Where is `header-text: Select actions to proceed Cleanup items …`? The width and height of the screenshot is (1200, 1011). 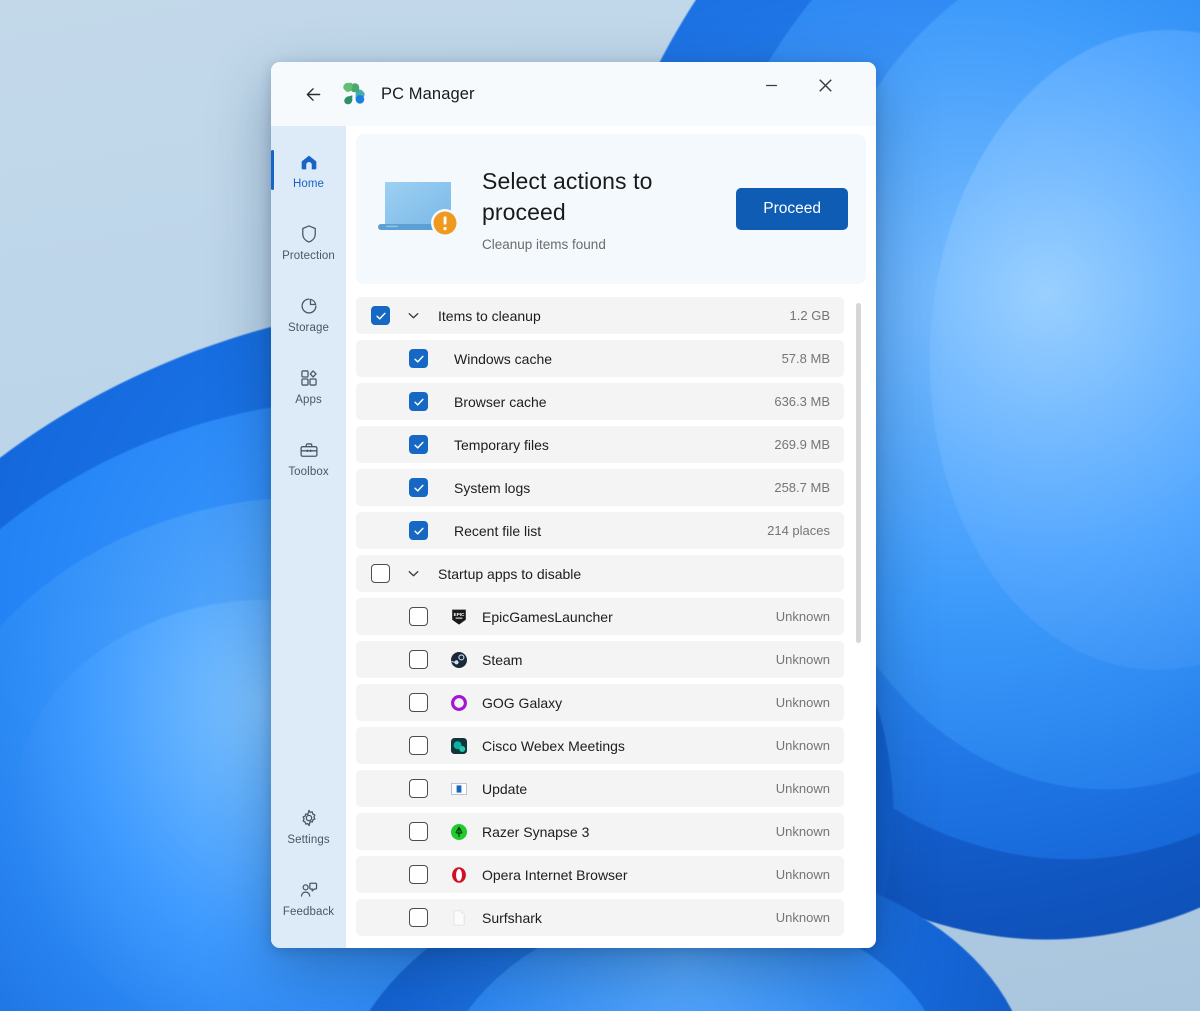
header-text: Select actions to proceed Cleanup items … is located at coordinates (602, 208).